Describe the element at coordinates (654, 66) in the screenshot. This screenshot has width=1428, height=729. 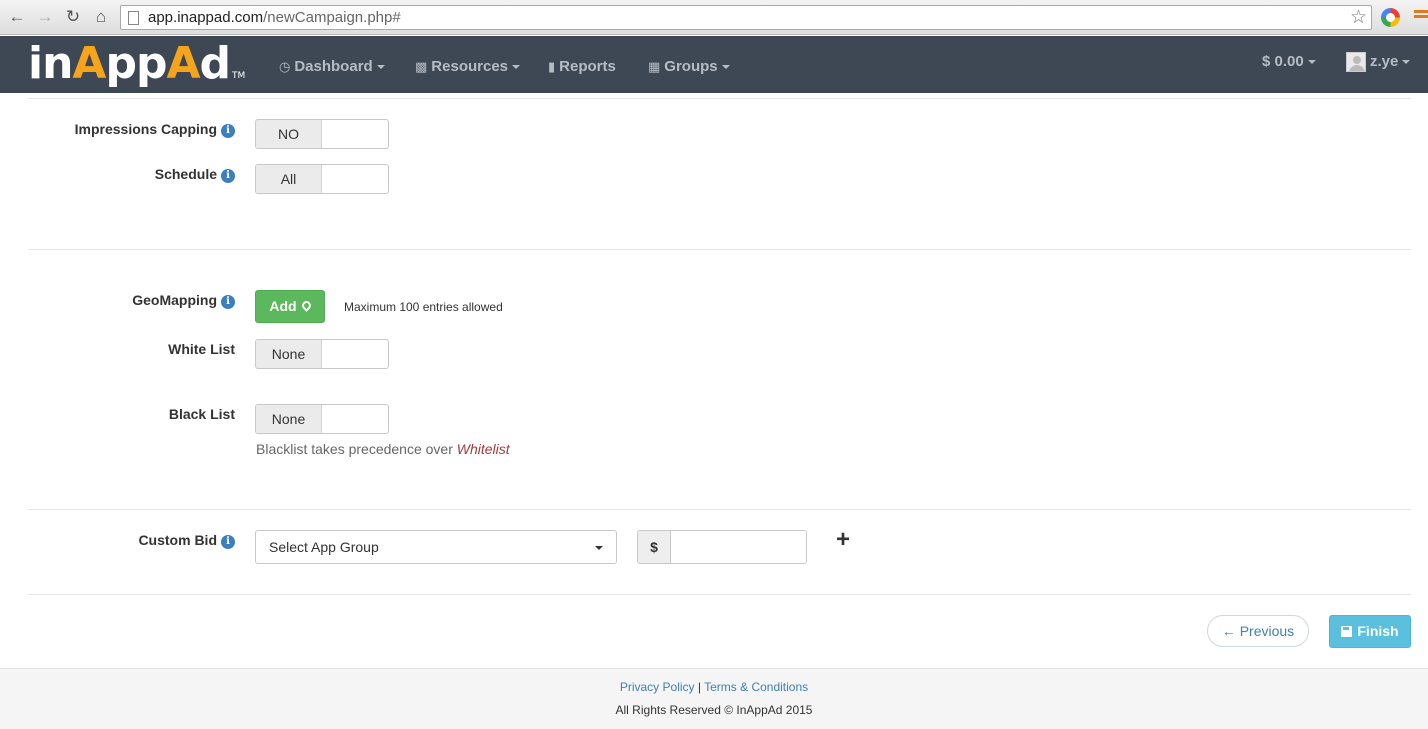
I see `grid-icon: ▦` at that location.